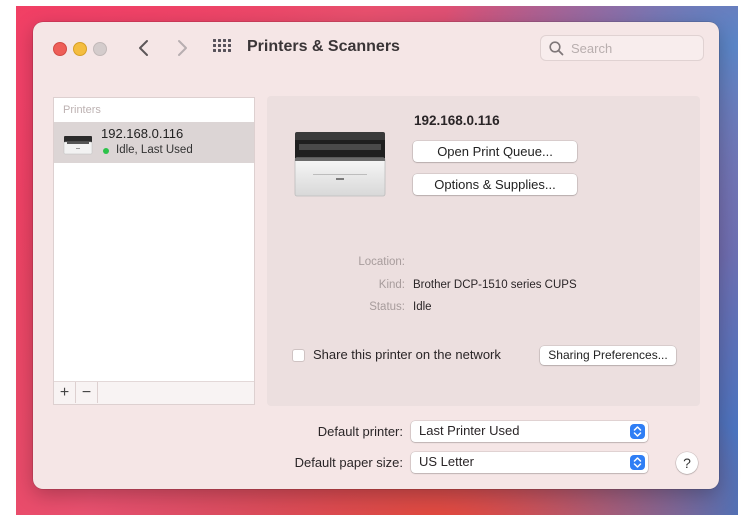  I want to click on printer-list-header: Printers, so click(82, 110).